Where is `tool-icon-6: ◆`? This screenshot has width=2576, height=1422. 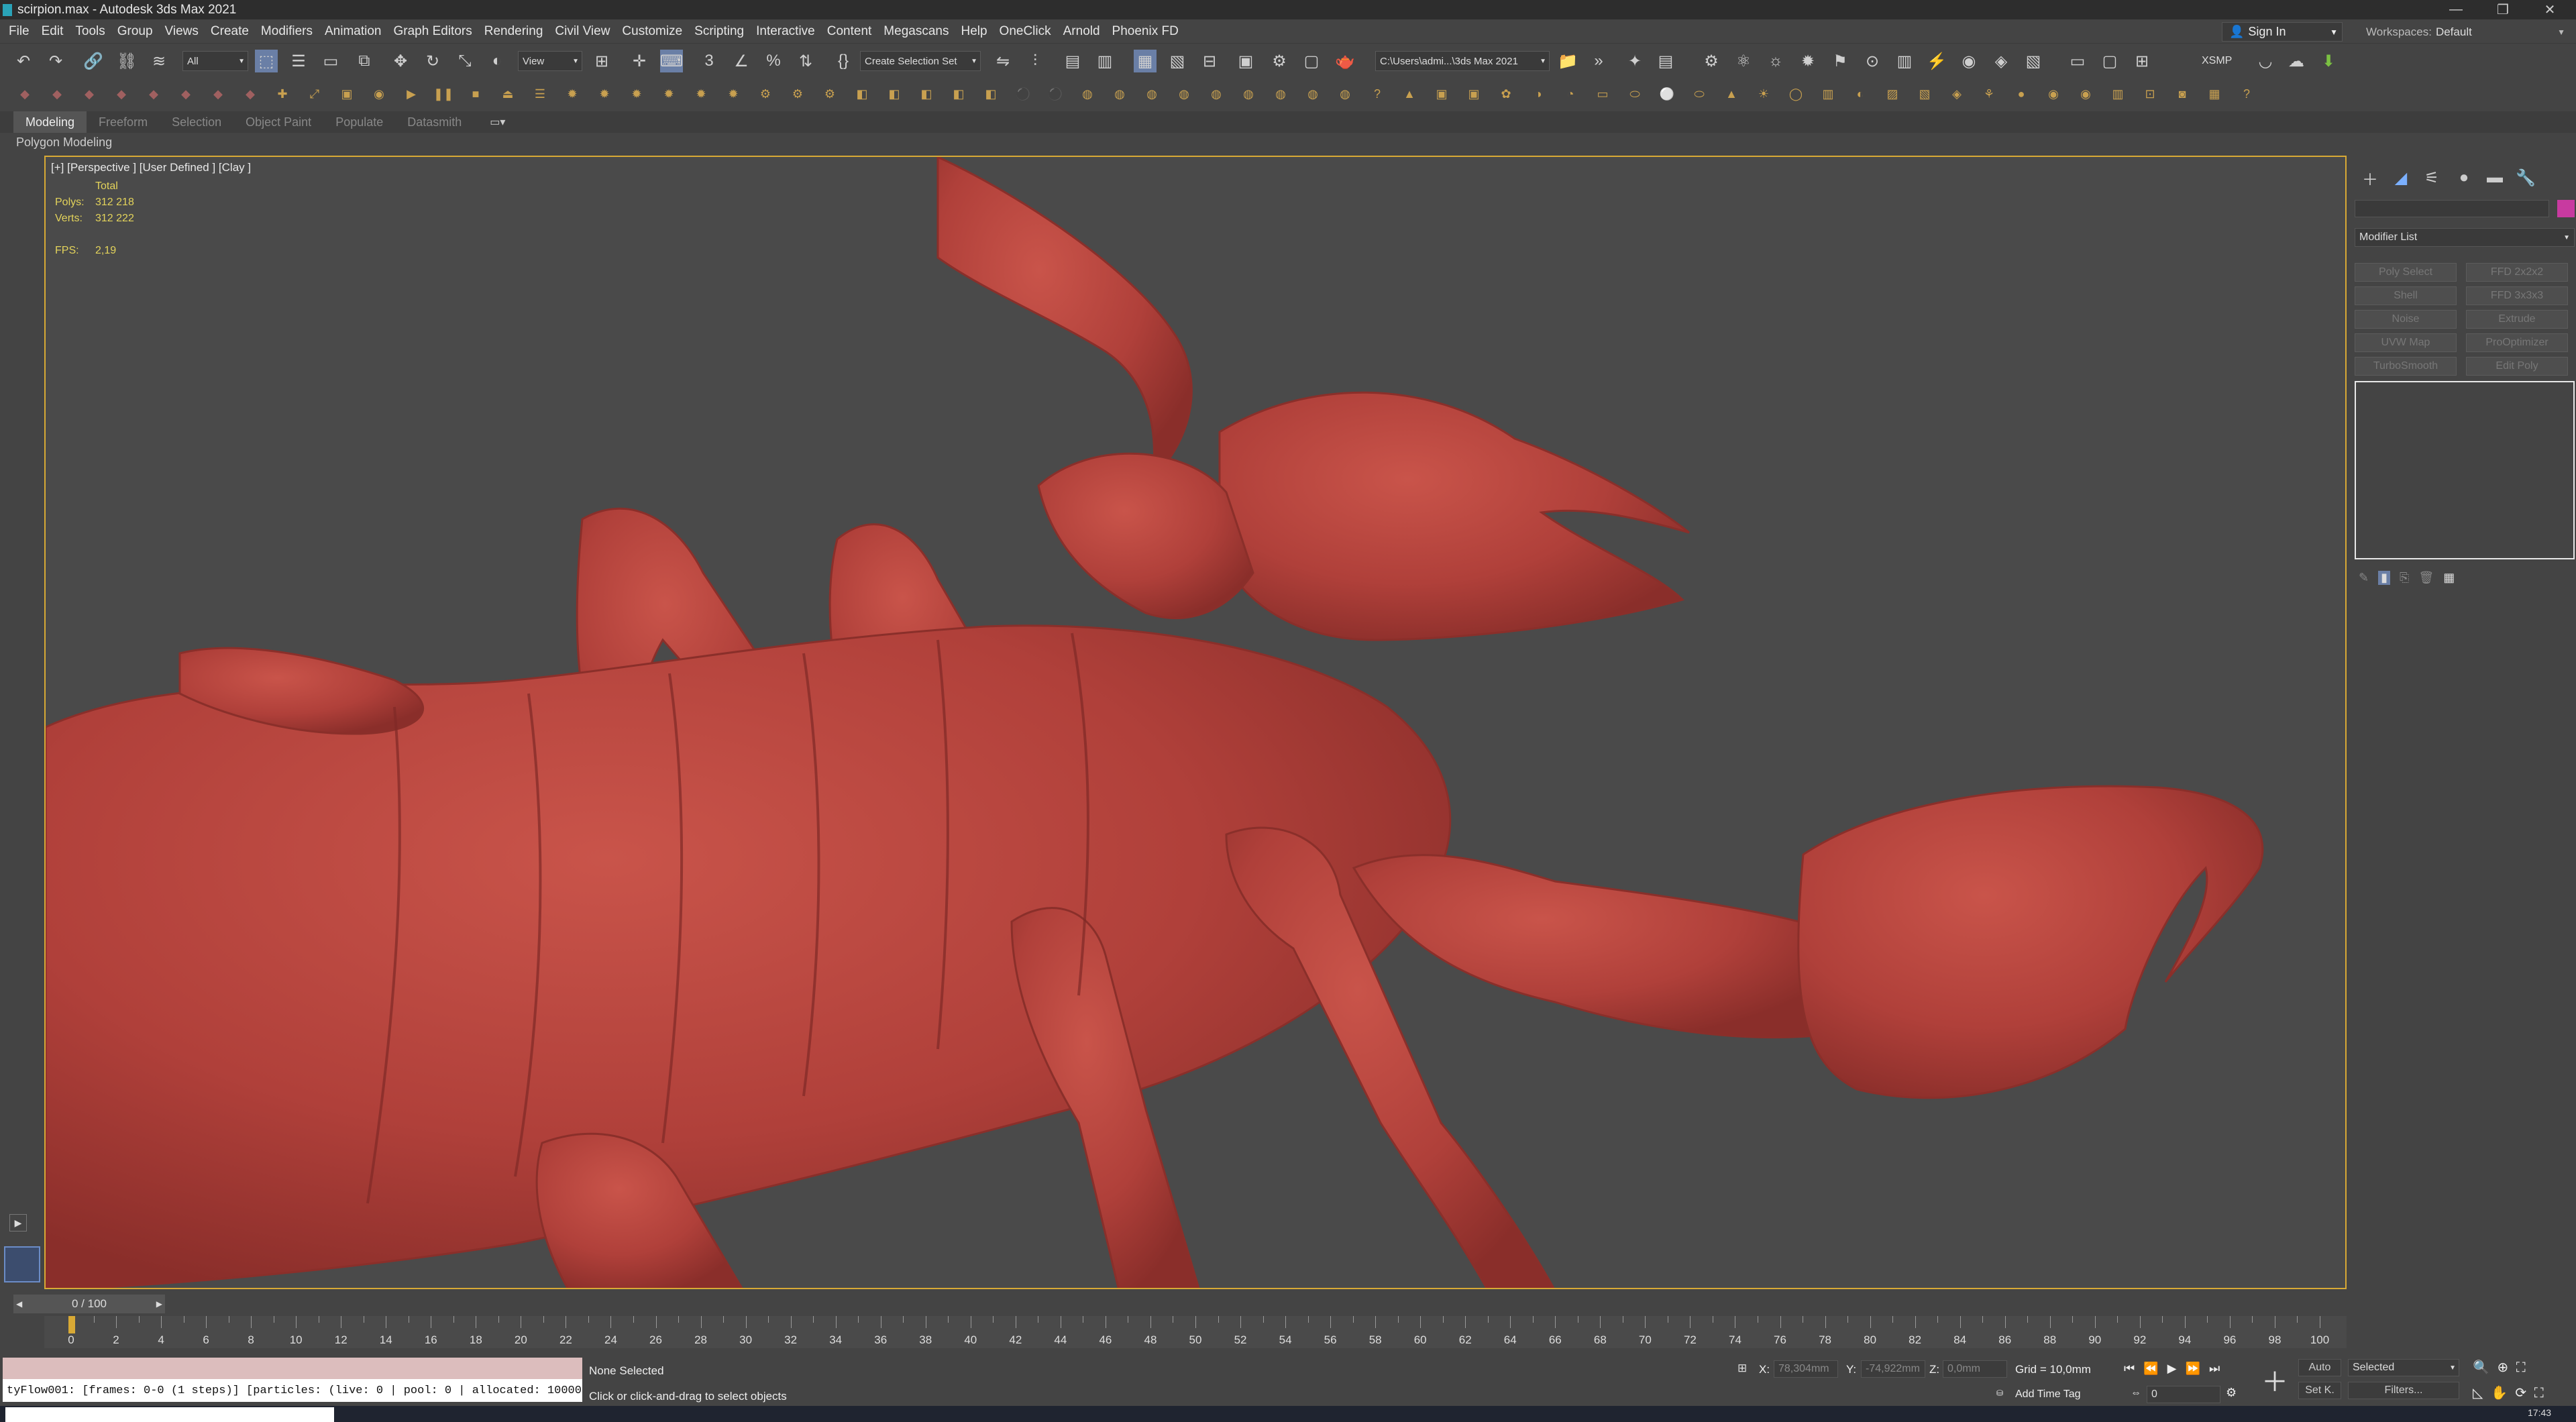
tool-icon-6: ◆ is located at coordinates (185, 94).